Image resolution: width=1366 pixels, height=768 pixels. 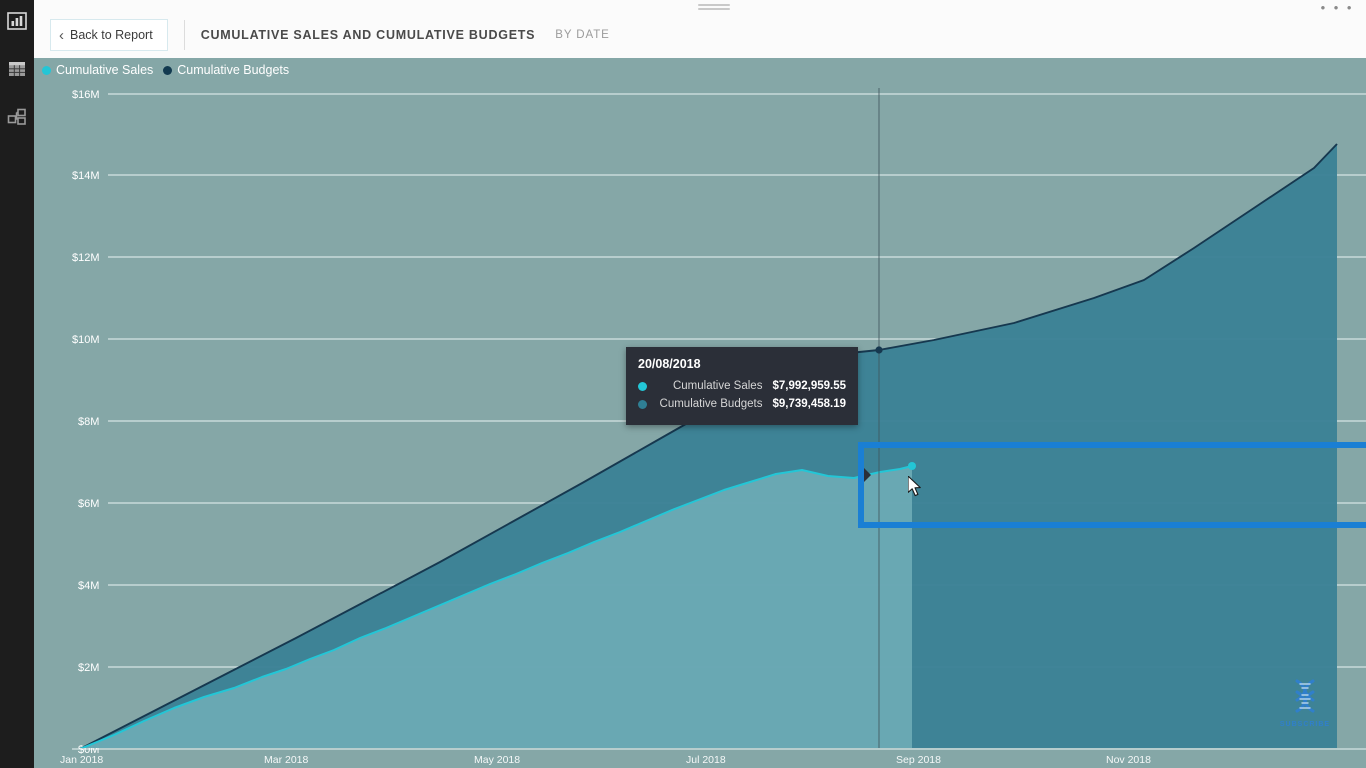 What do you see at coordinates (81, 760) in the screenshot?
I see `x-tick-label: Jan 2018` at bounding box center [81, 760].